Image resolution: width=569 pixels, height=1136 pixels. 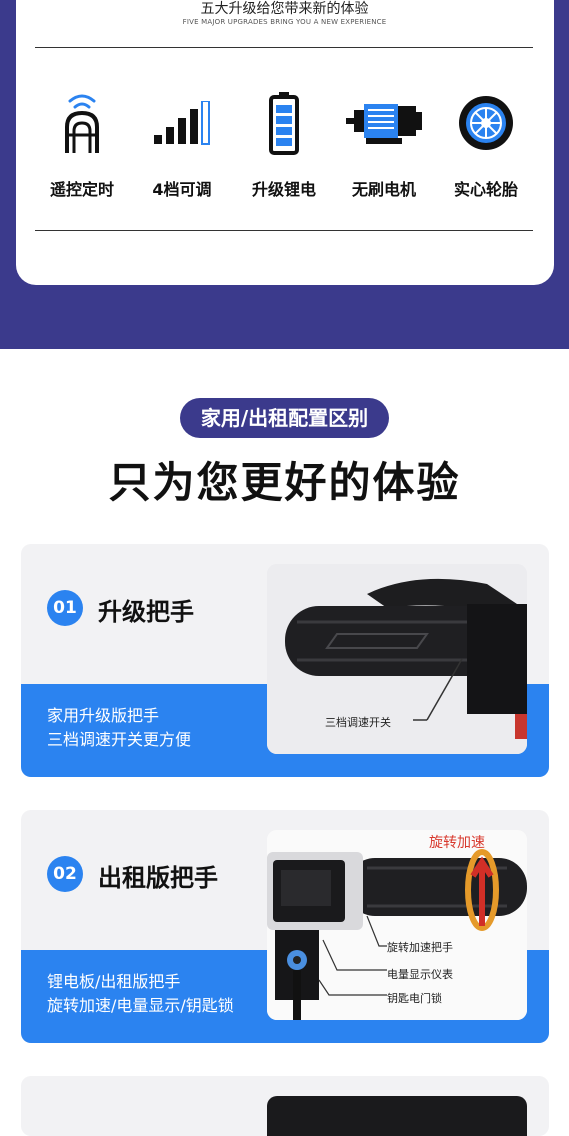 I want to click on card-desc-line: 锂电板/出租版把手, so click(x=114, y=981).